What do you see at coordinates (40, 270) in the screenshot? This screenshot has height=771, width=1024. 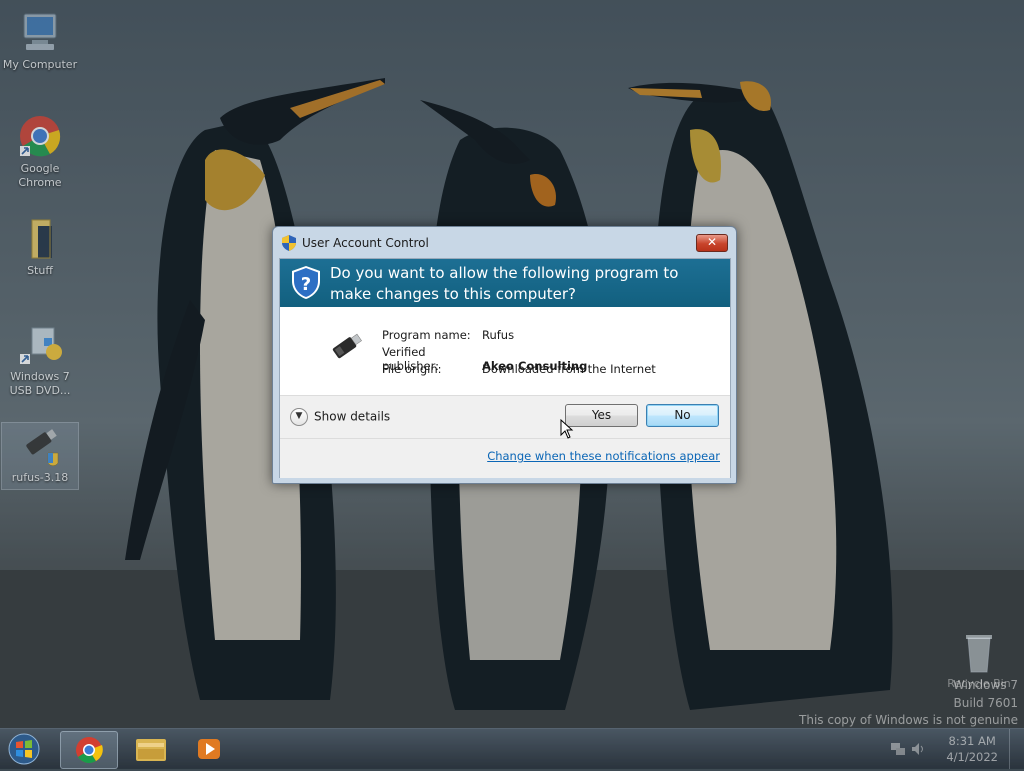 I see `desktop-icon-label: Stuff` at bounding box center [40, 270].